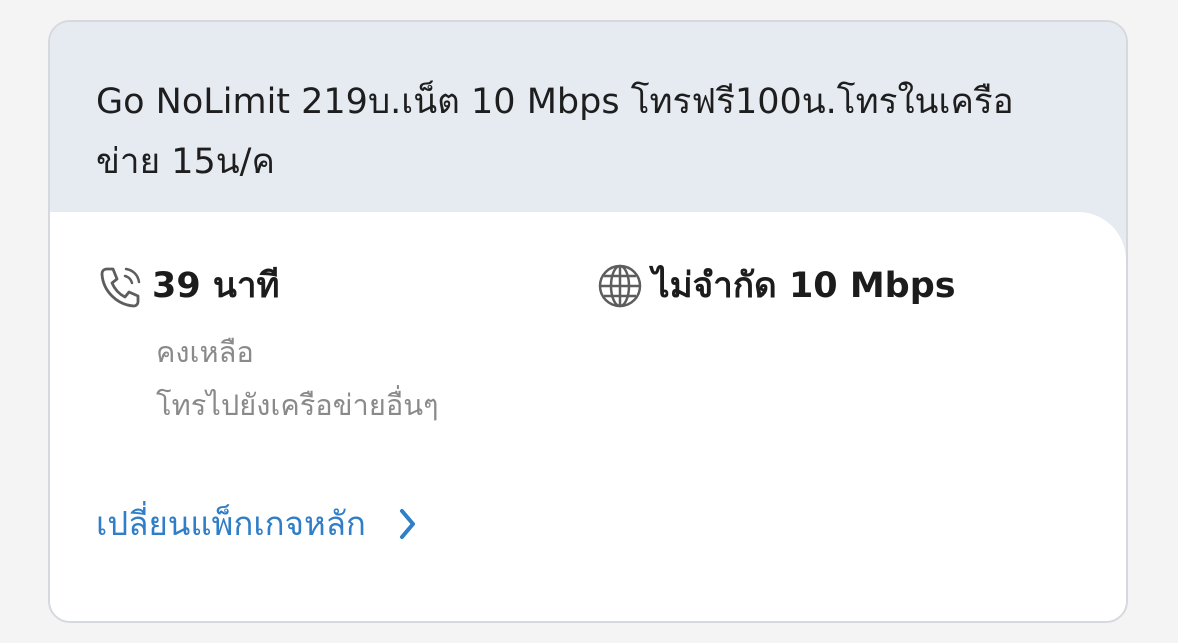 The height and width of the screenshot is (643, 1178). Describe the element at coordinates (216, 286) in the screenshot. I see `voice-minutes: 39 นาที` at that location.